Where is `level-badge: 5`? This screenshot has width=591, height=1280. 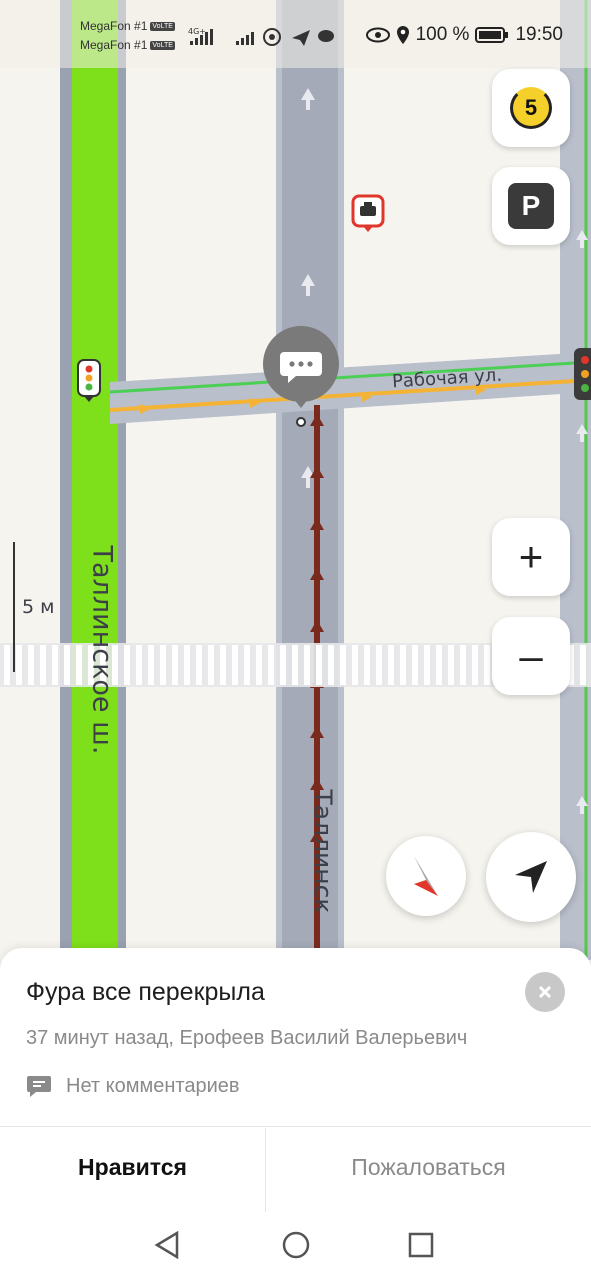
level-badge: 5 is located at coordinates (531, 108).